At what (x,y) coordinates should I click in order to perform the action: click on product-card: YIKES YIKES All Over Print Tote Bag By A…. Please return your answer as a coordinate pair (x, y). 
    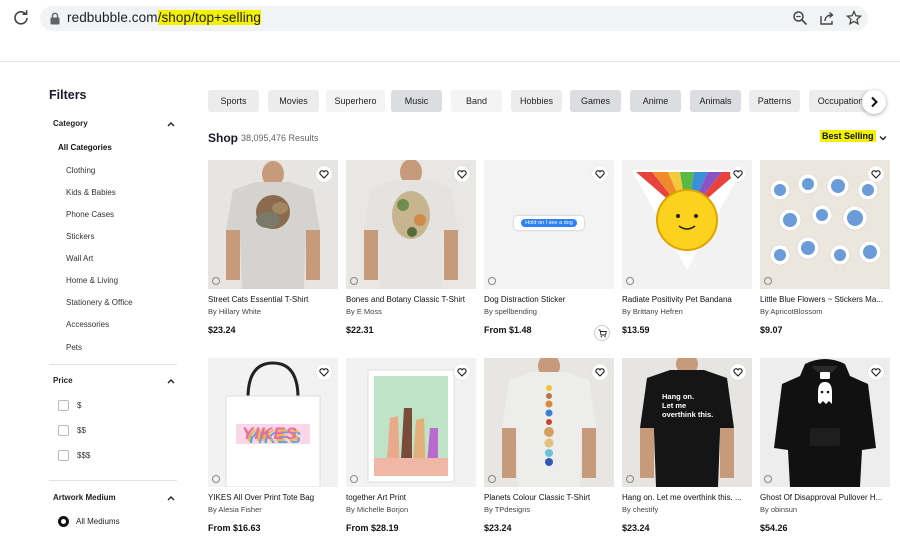
    Looking at the image, I should click on (273, 445).